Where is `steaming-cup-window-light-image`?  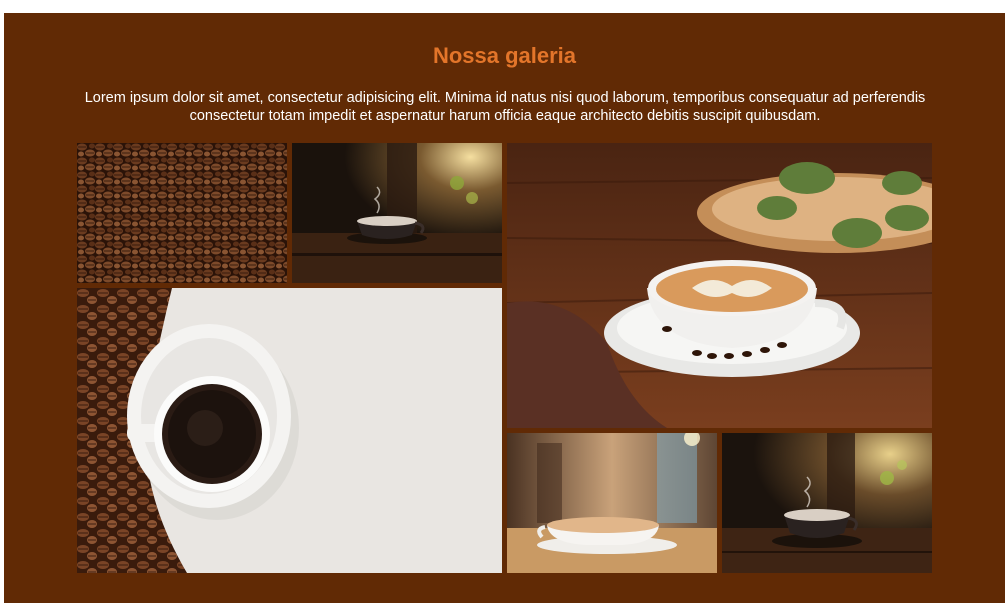 steaming-cup-window-light-image is located at coordinates (827, 503).